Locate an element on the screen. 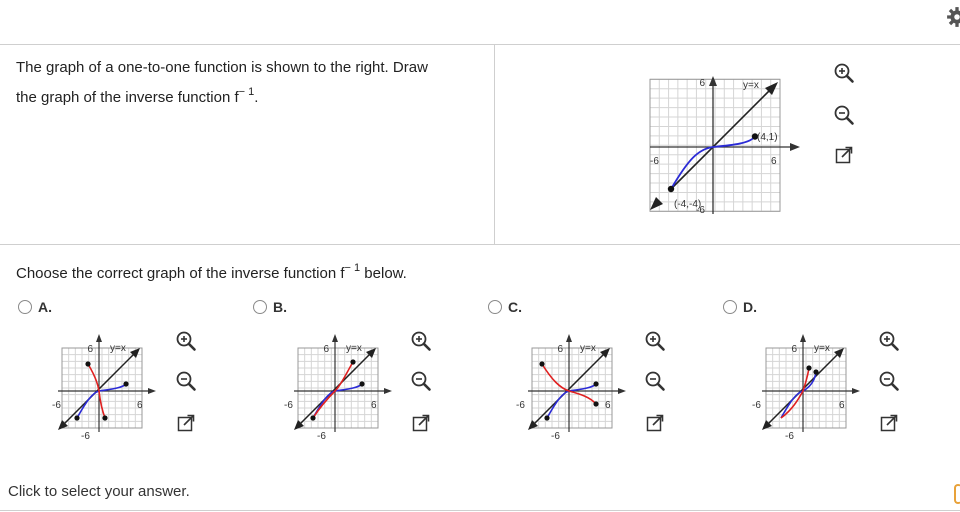  top-divider is located at coordinates (480, 44).